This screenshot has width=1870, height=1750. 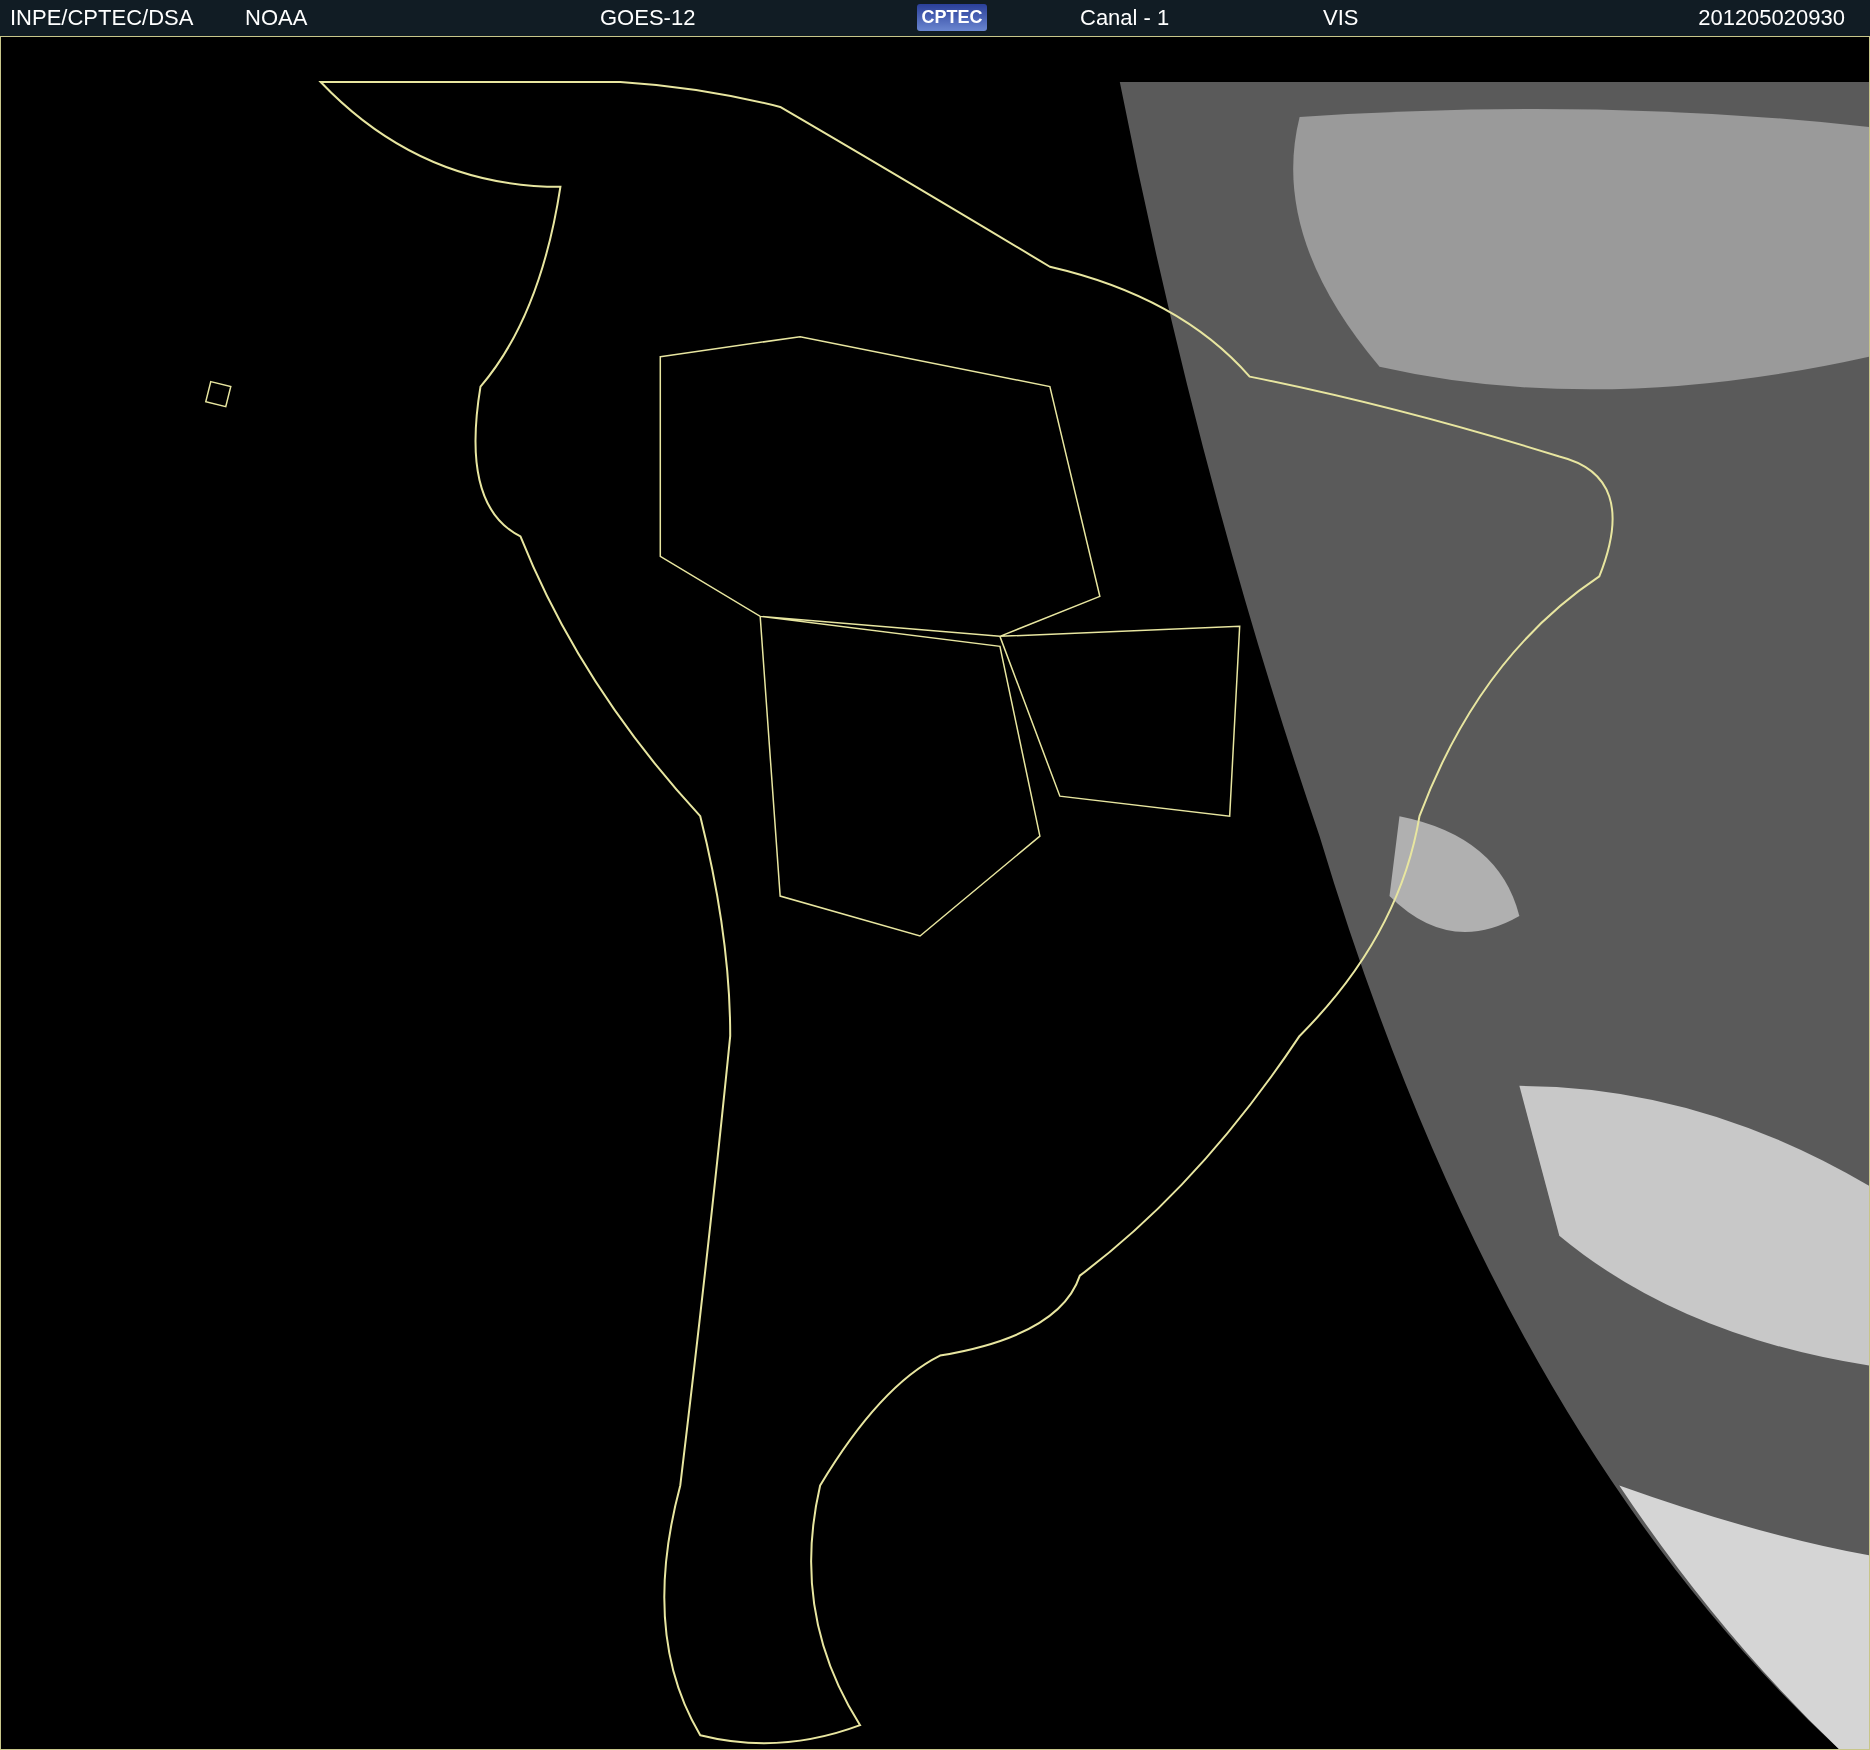 What do you see at coordinates (1771, 17) in the screenshot?
I see `header-label: 201205020930` at bounding box center [1771, 17].